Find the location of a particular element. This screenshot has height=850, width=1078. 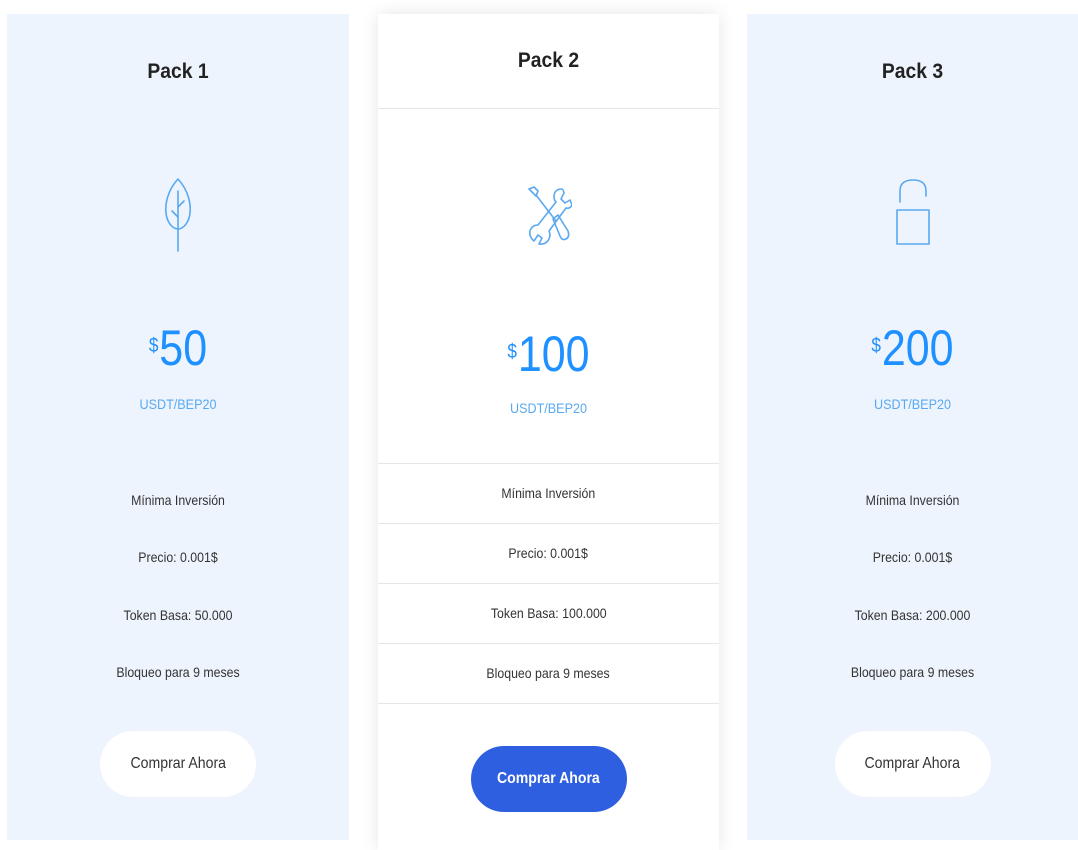

pack-title: Pack 3 is located at coordinates (912, 71).